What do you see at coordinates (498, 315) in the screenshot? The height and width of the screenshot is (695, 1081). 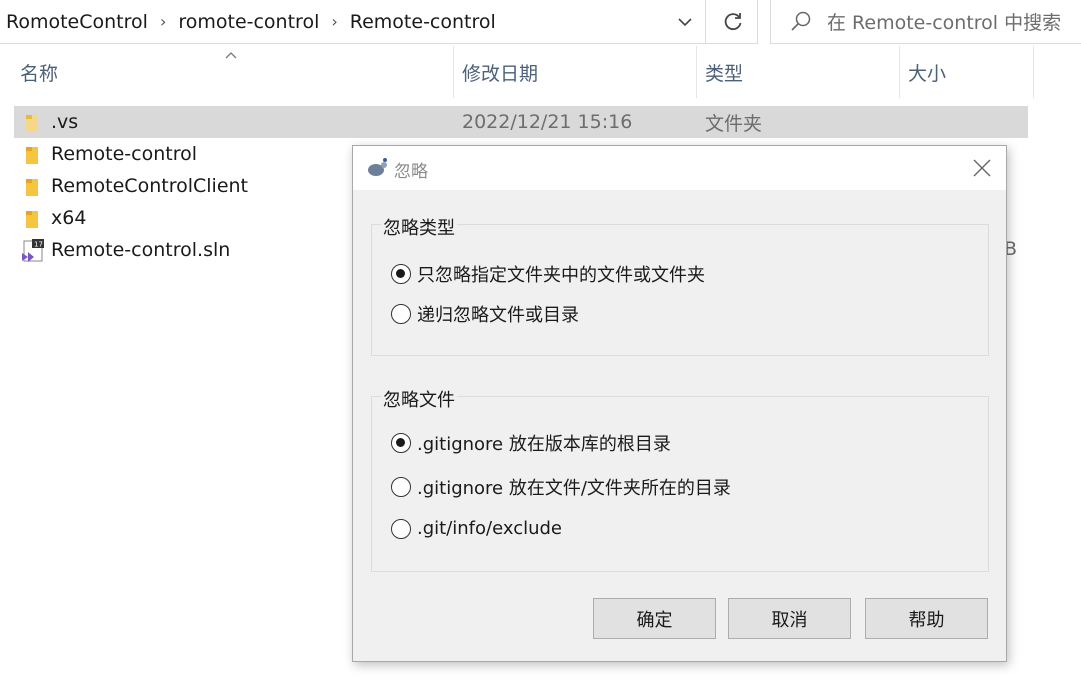 I see `radio-label: 递归忽略文件或目录` at bounding box center [498, 315].